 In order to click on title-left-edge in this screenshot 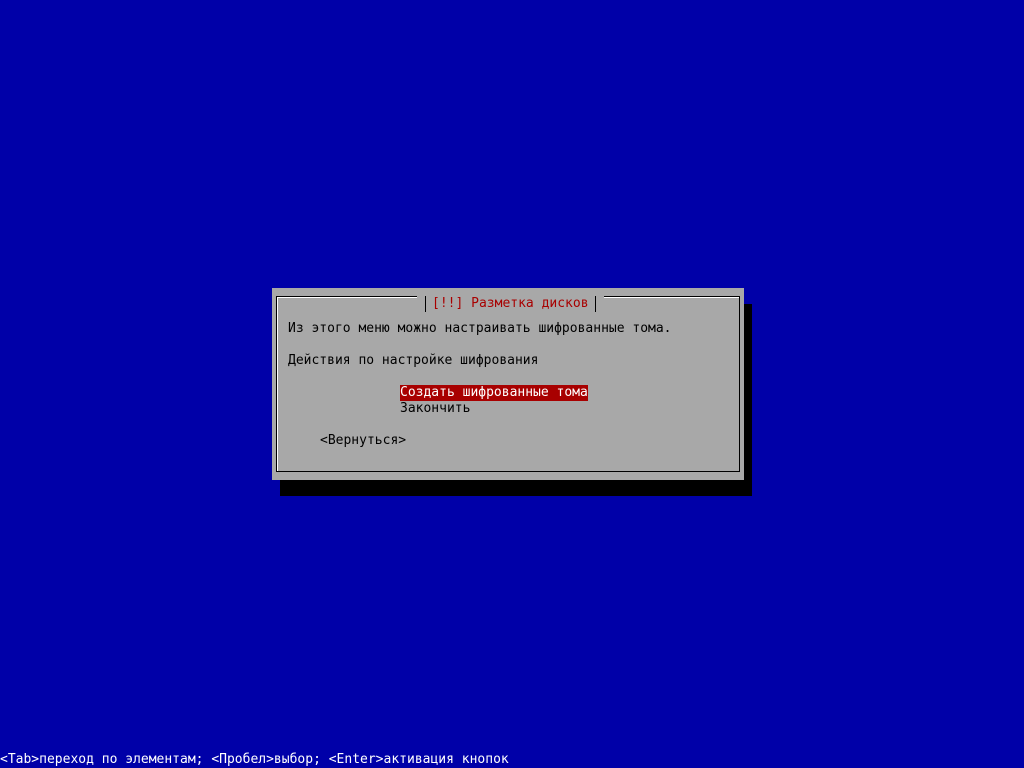, I will do `click(425, 304)`.